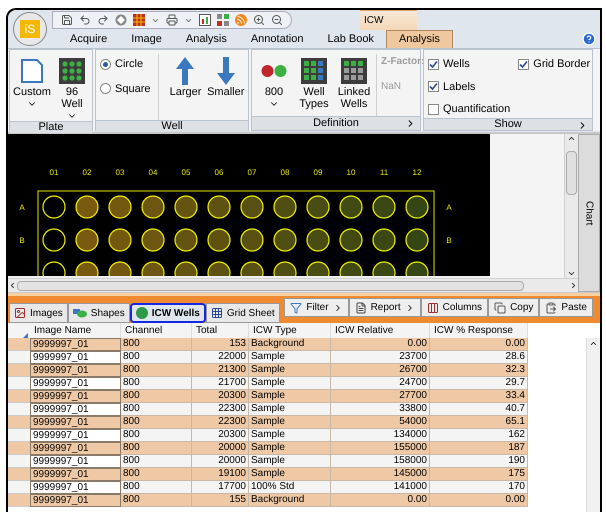 This screenshot has height=512, width=606. Describe the element at coordinates (500, 308) in the screenshot. I see `copy-icon` at that location.